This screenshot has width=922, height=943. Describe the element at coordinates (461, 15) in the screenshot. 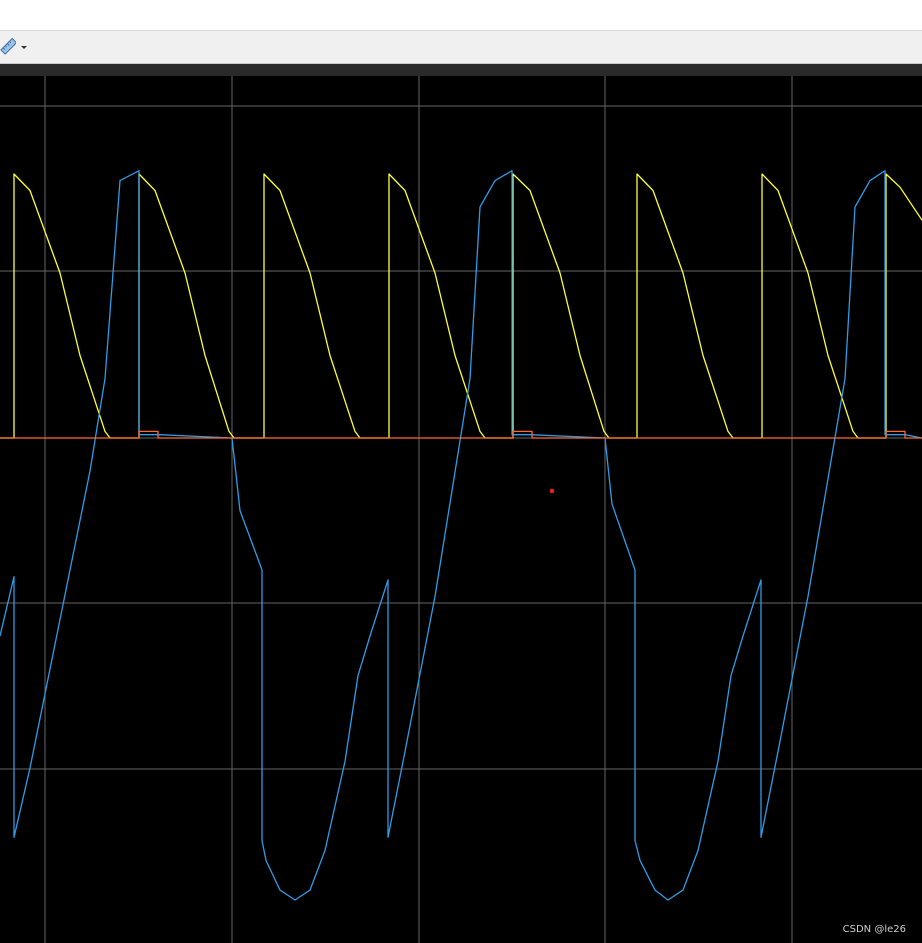

I see `menu-bar` at that location.